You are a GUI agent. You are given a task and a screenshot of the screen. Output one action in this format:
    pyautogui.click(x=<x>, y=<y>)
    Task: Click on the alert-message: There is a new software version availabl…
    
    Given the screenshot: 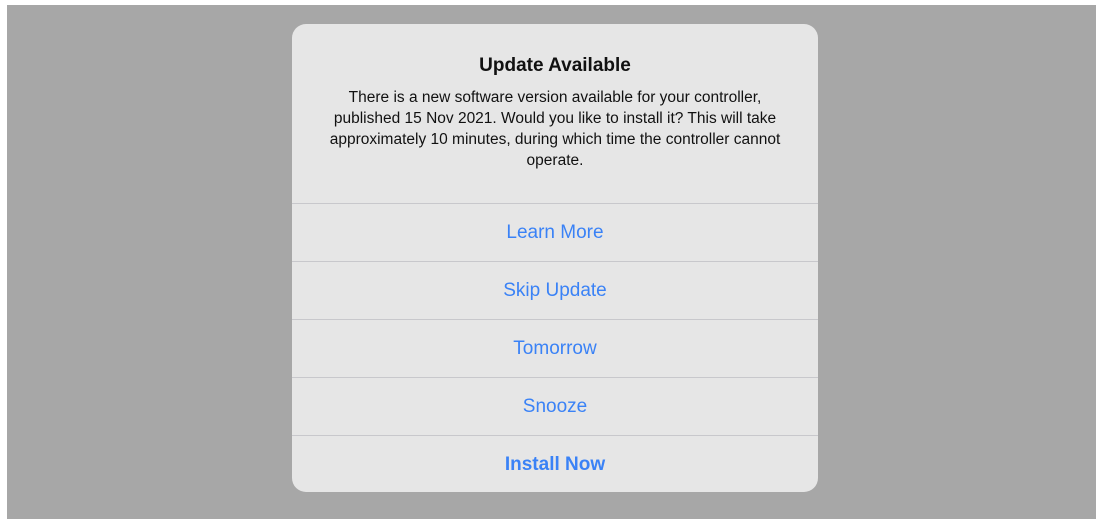 What is the action you would take?
    pyautogui.click(x=555, y=129)
    